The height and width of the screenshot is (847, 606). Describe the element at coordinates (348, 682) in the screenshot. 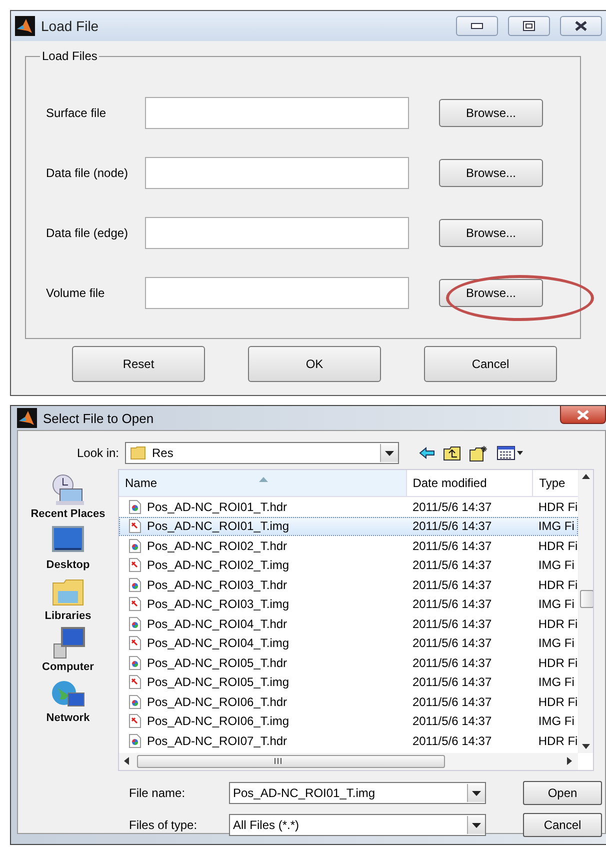

I see `file-row: Pos_AD-NC_ROI05_T.img 2011/5/6 14:37 IMG Fi` at that location.